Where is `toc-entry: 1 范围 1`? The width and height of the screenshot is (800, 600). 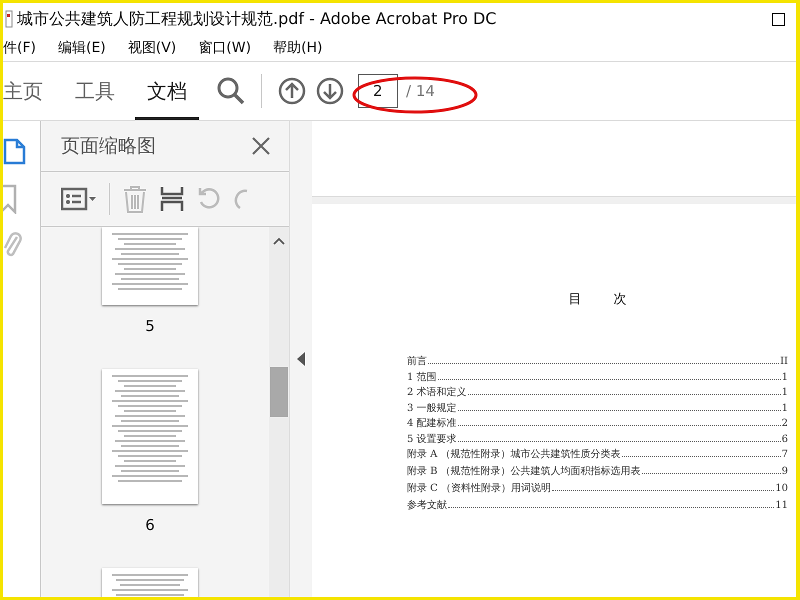
toc-entry: 1 范围 1 is located at coordinates (597, 377).